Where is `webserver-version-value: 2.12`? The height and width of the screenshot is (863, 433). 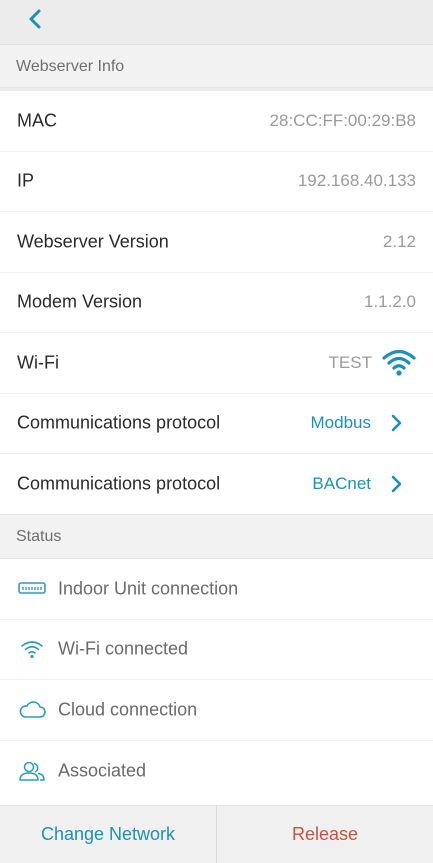 webserver-version-value: 2.12 is located at coordinates (399, 241).